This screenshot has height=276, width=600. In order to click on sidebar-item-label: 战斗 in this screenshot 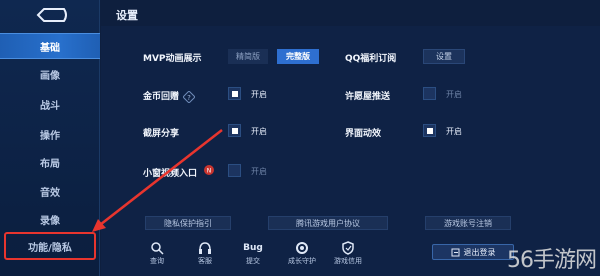, I will do `click(50, 106)`.